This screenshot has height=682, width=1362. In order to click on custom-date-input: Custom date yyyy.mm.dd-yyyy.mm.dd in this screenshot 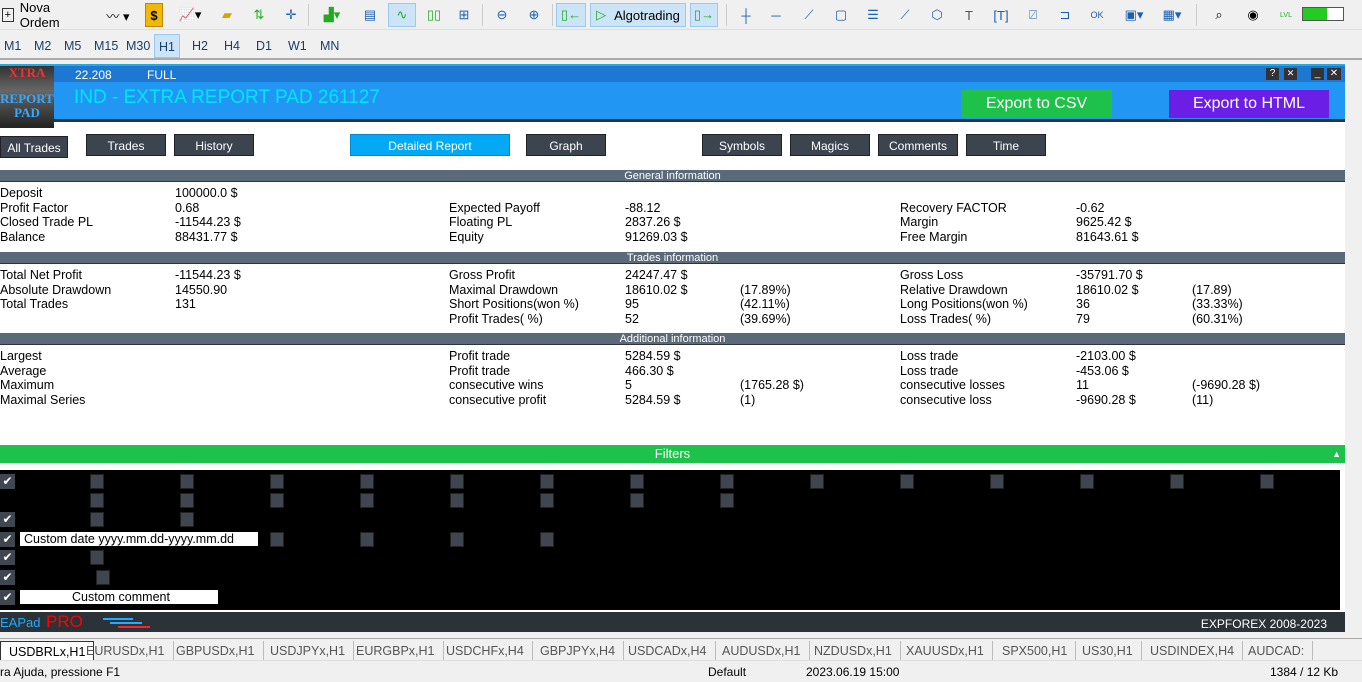, I will do `click(139, 539)`.